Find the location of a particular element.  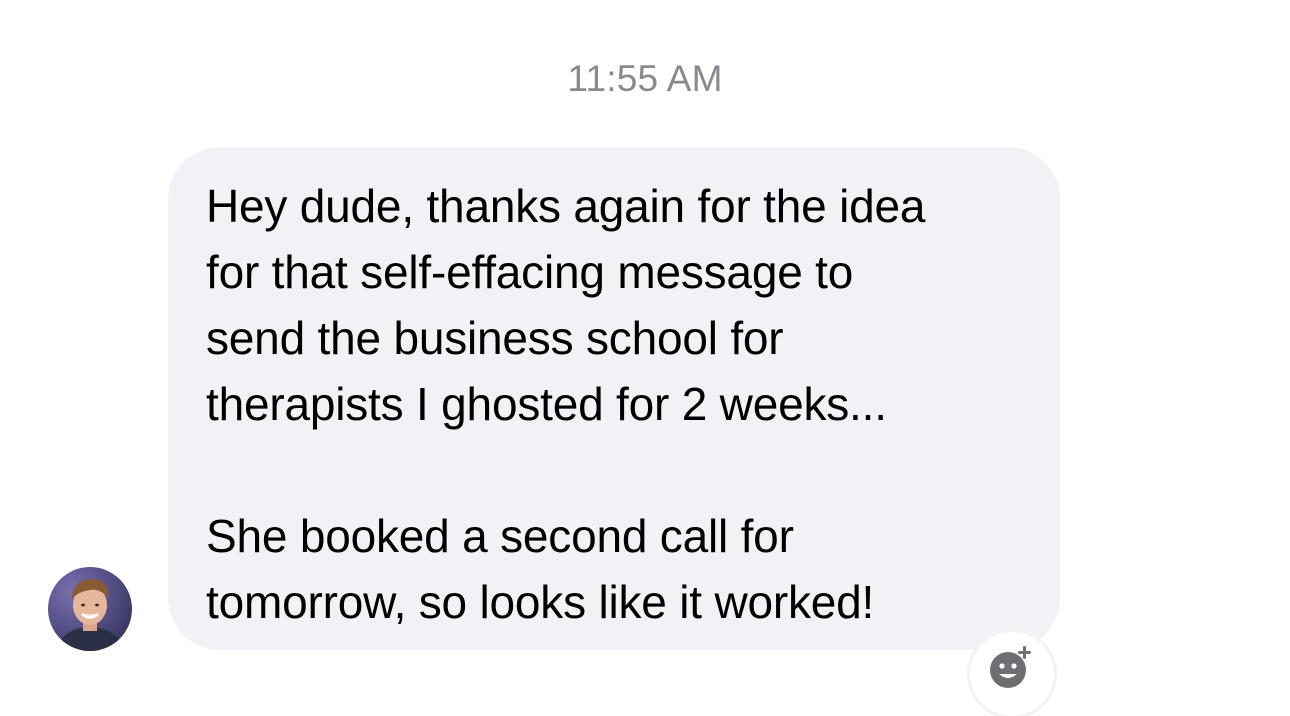

message-line: She booked a second call for is located at coordinates (500, 536).